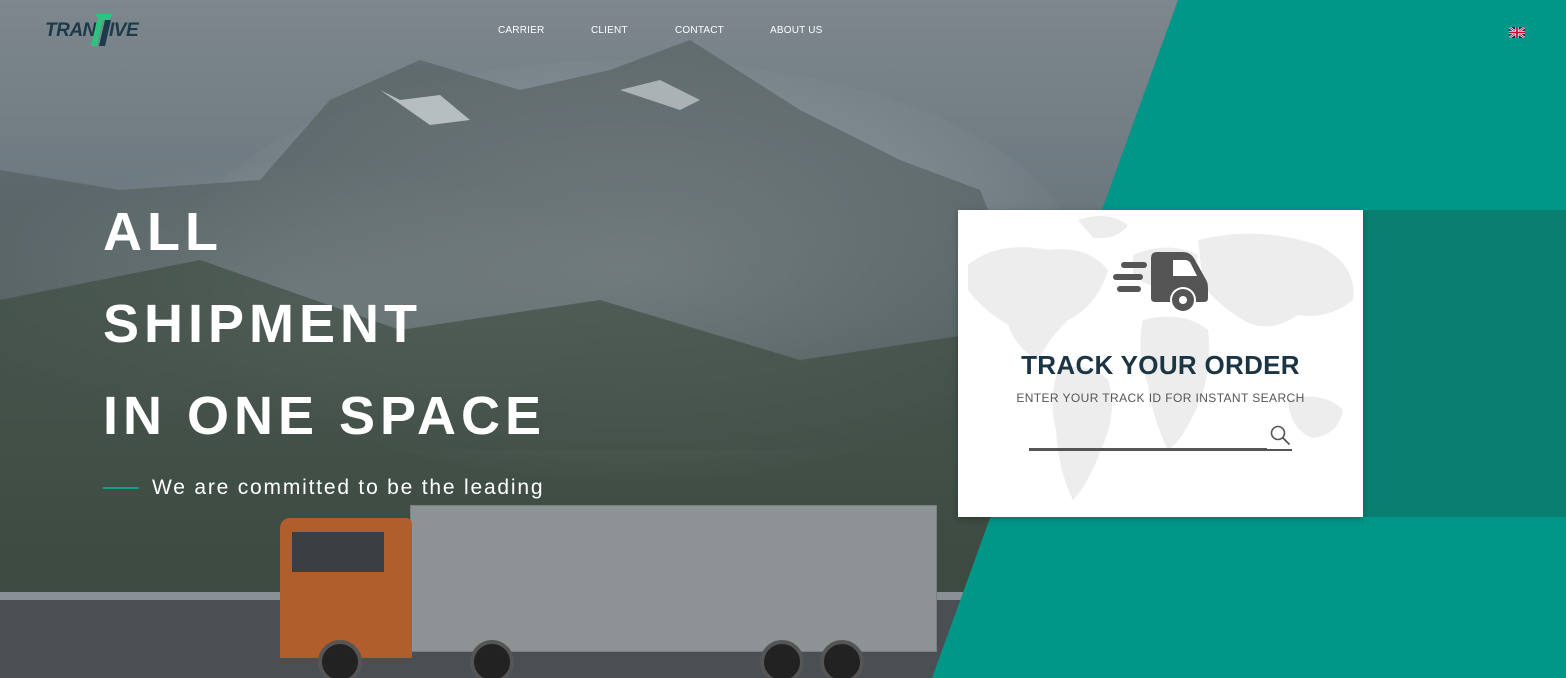 The image size is (1566, 678). I want to click on truck-window, so click(338, 552).